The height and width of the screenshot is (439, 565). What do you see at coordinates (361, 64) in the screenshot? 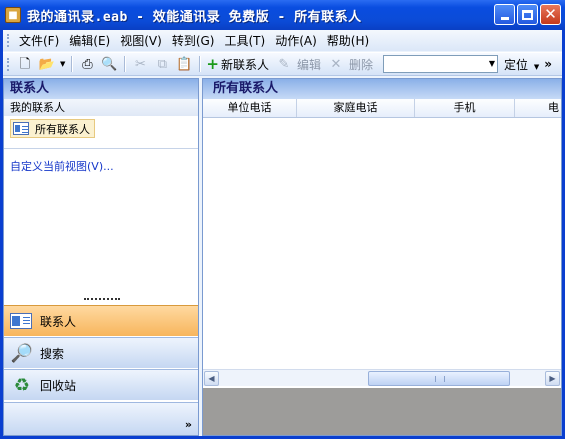
I see `delete-label: 删除` at bounding box center [361, 64].